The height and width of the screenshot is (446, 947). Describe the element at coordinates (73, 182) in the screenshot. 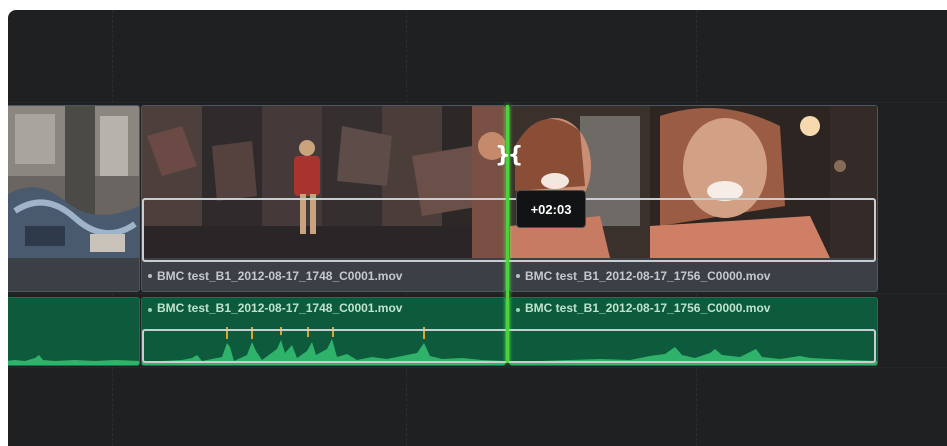

I see `clip-thumbnail` at that location.